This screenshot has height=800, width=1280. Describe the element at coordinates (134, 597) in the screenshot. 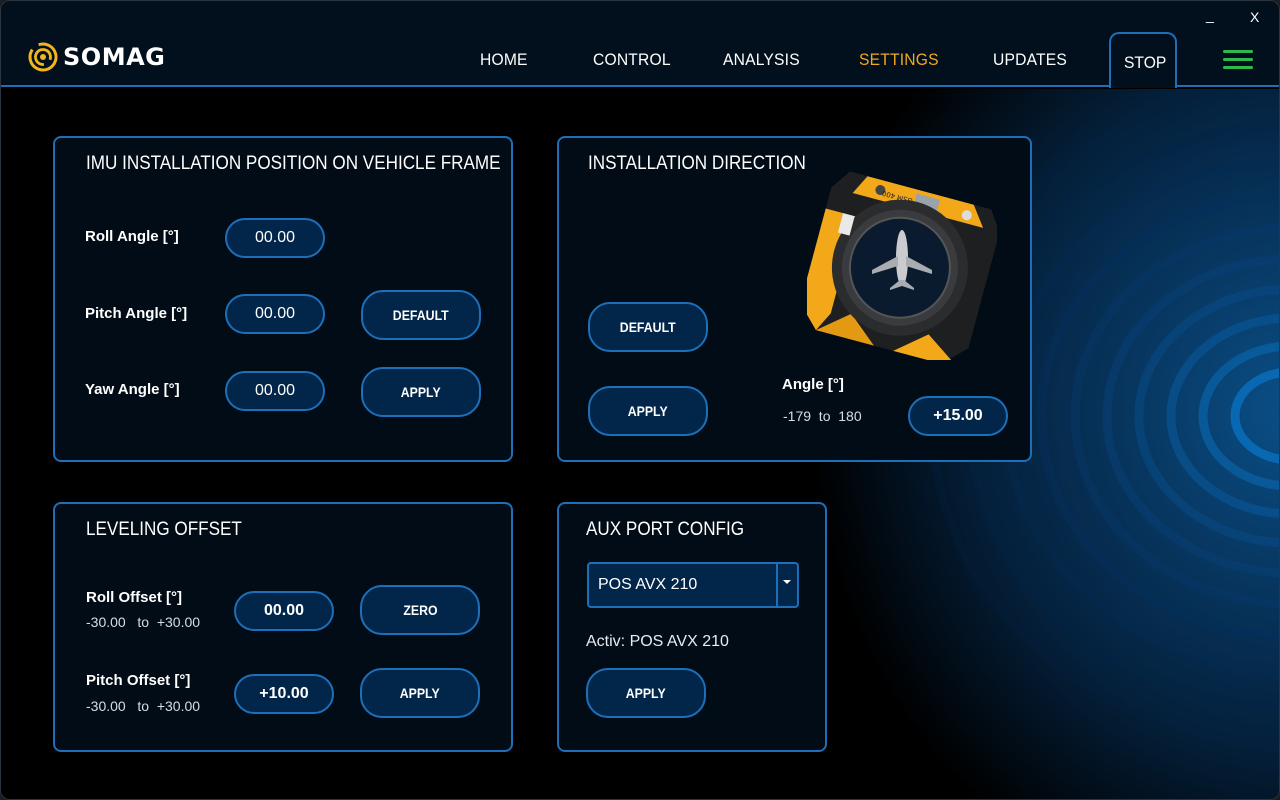

I see `roll-offset-label: Roll Offset [°]` at that location.